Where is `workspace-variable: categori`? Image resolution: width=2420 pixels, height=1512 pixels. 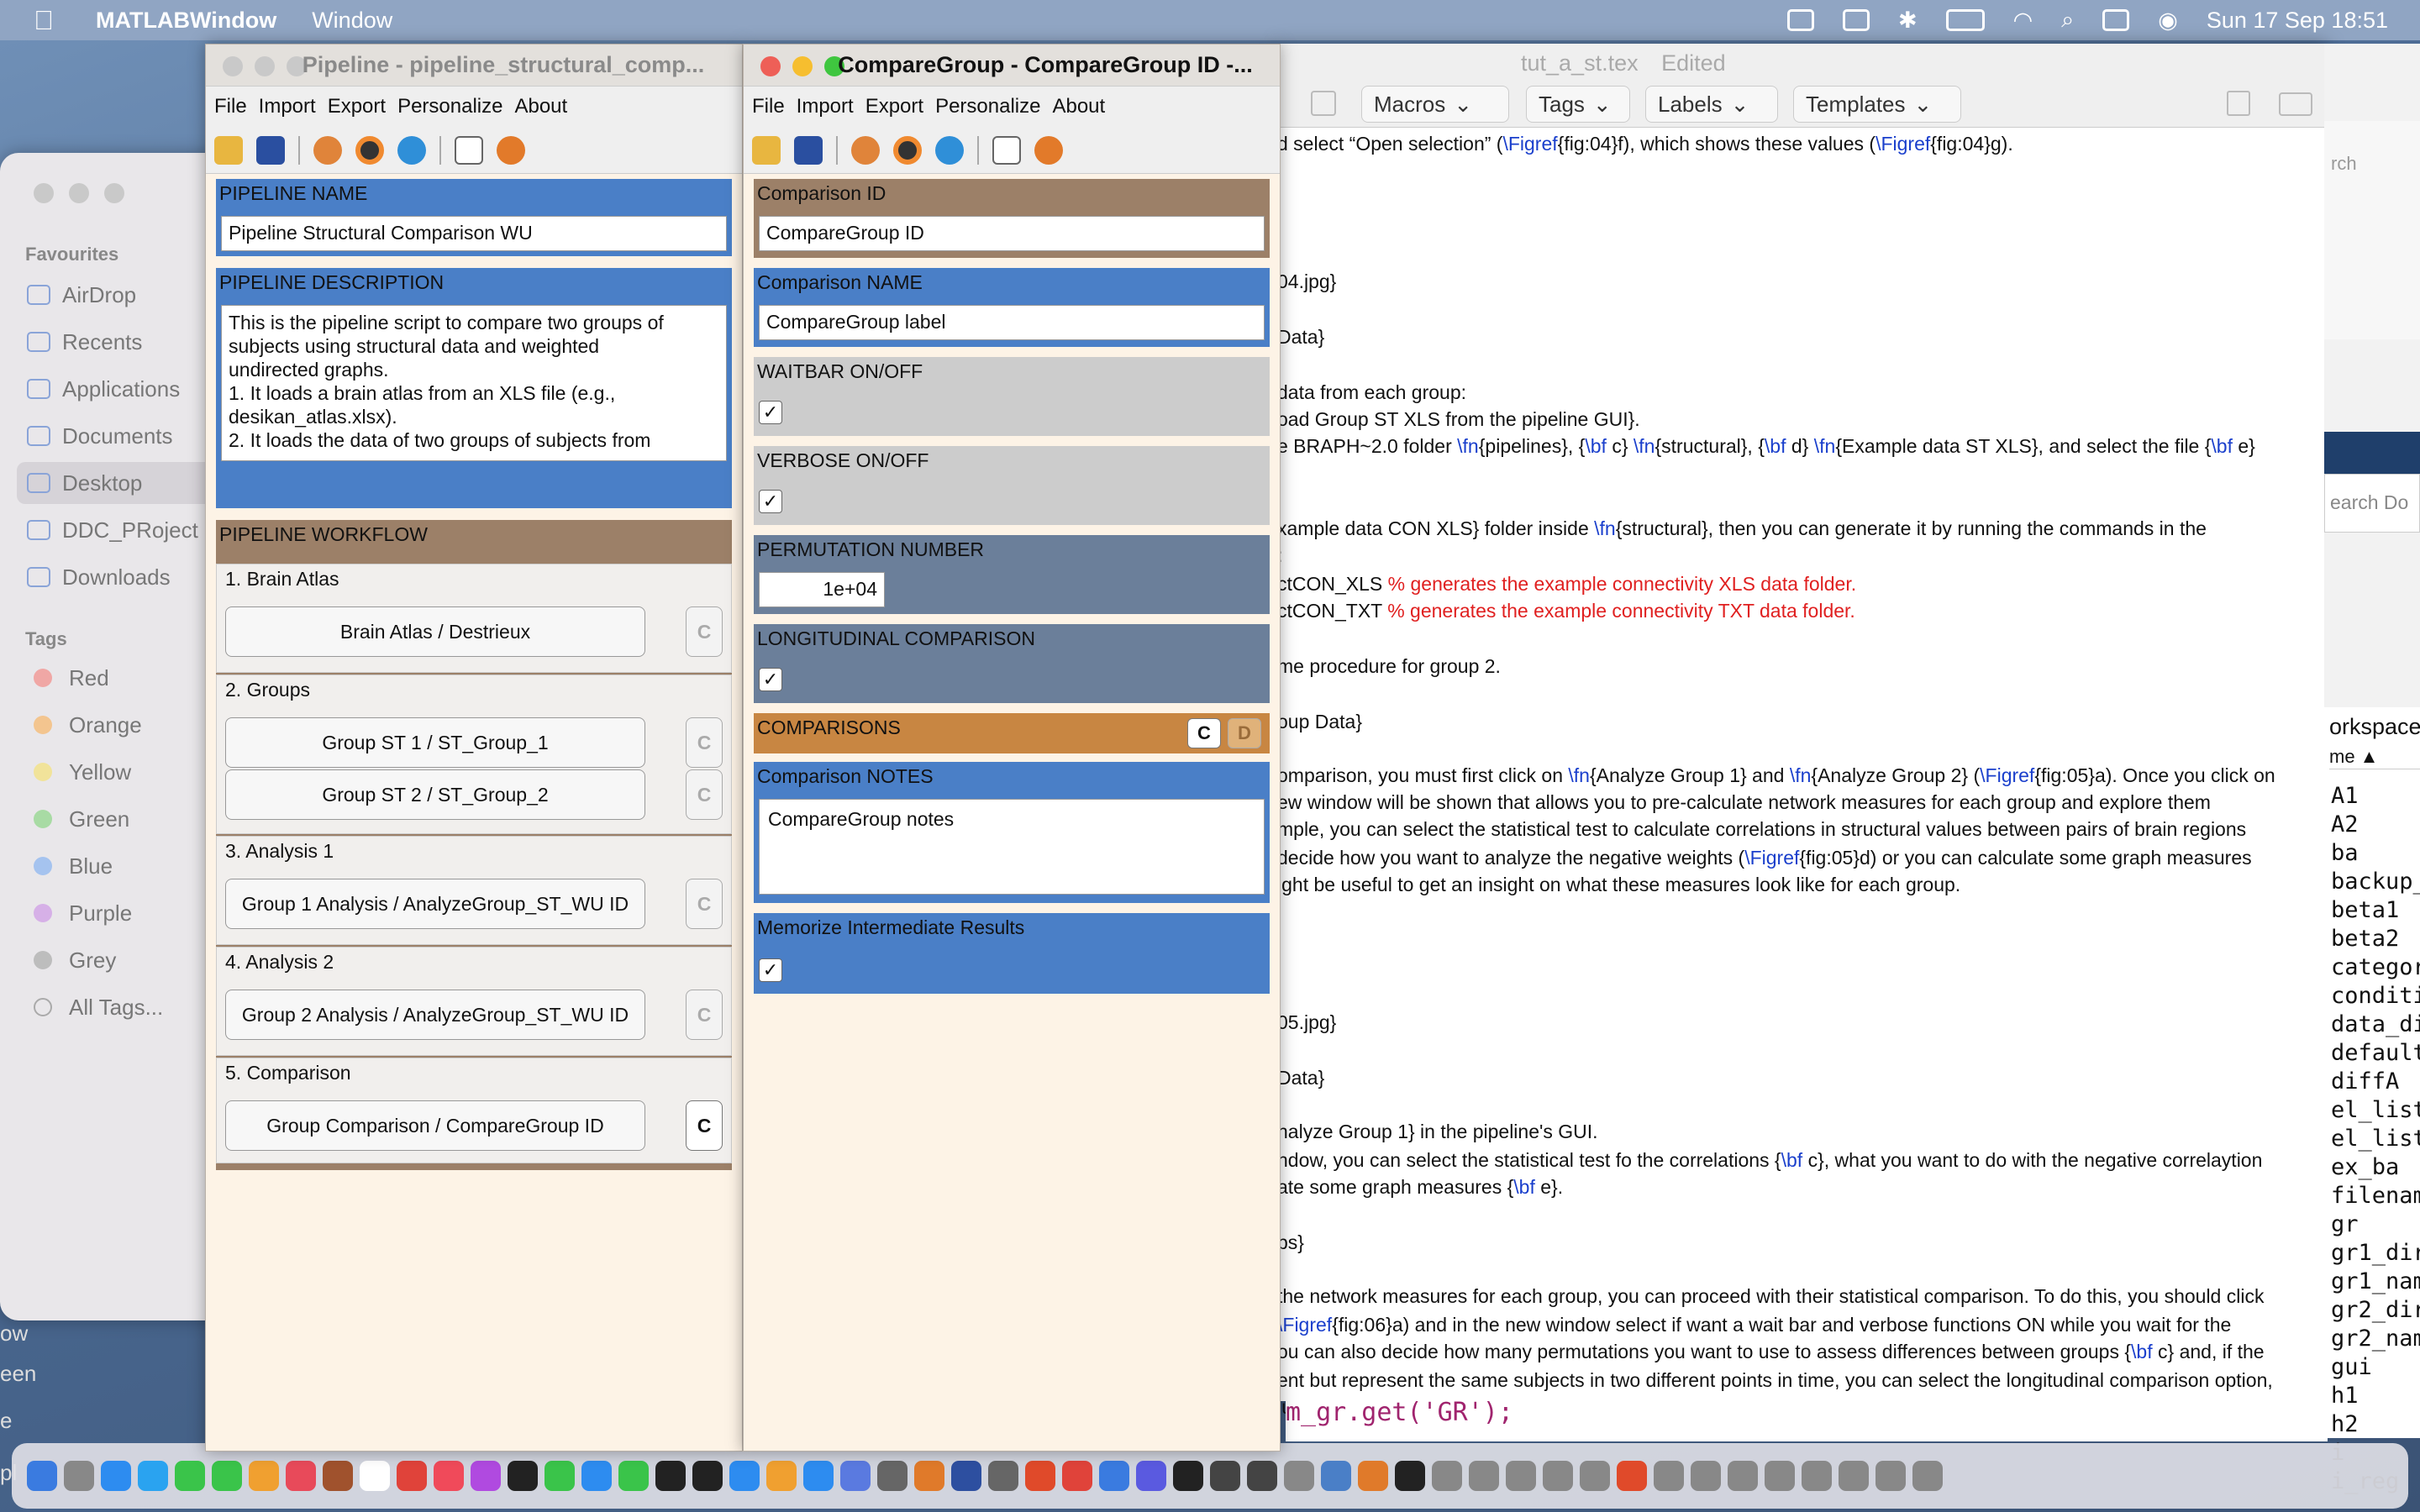
workspace-variable: categori is located at coordinates (2375, 967).